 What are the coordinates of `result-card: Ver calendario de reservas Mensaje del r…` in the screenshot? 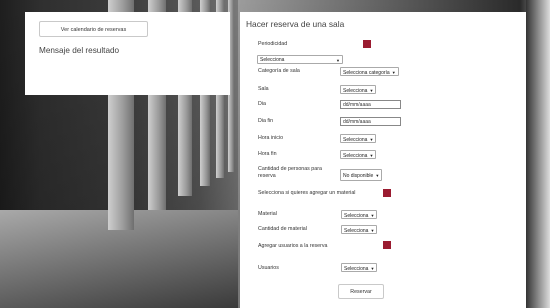 It's located at (127, 53).